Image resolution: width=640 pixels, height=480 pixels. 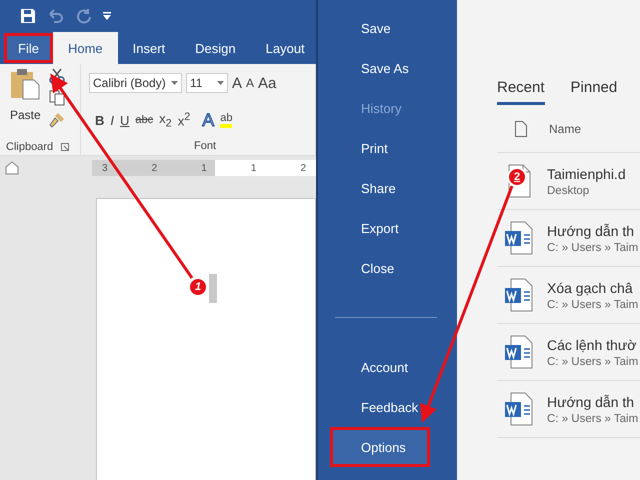 I want to click on customize-icon, so click(x=107, y=16).